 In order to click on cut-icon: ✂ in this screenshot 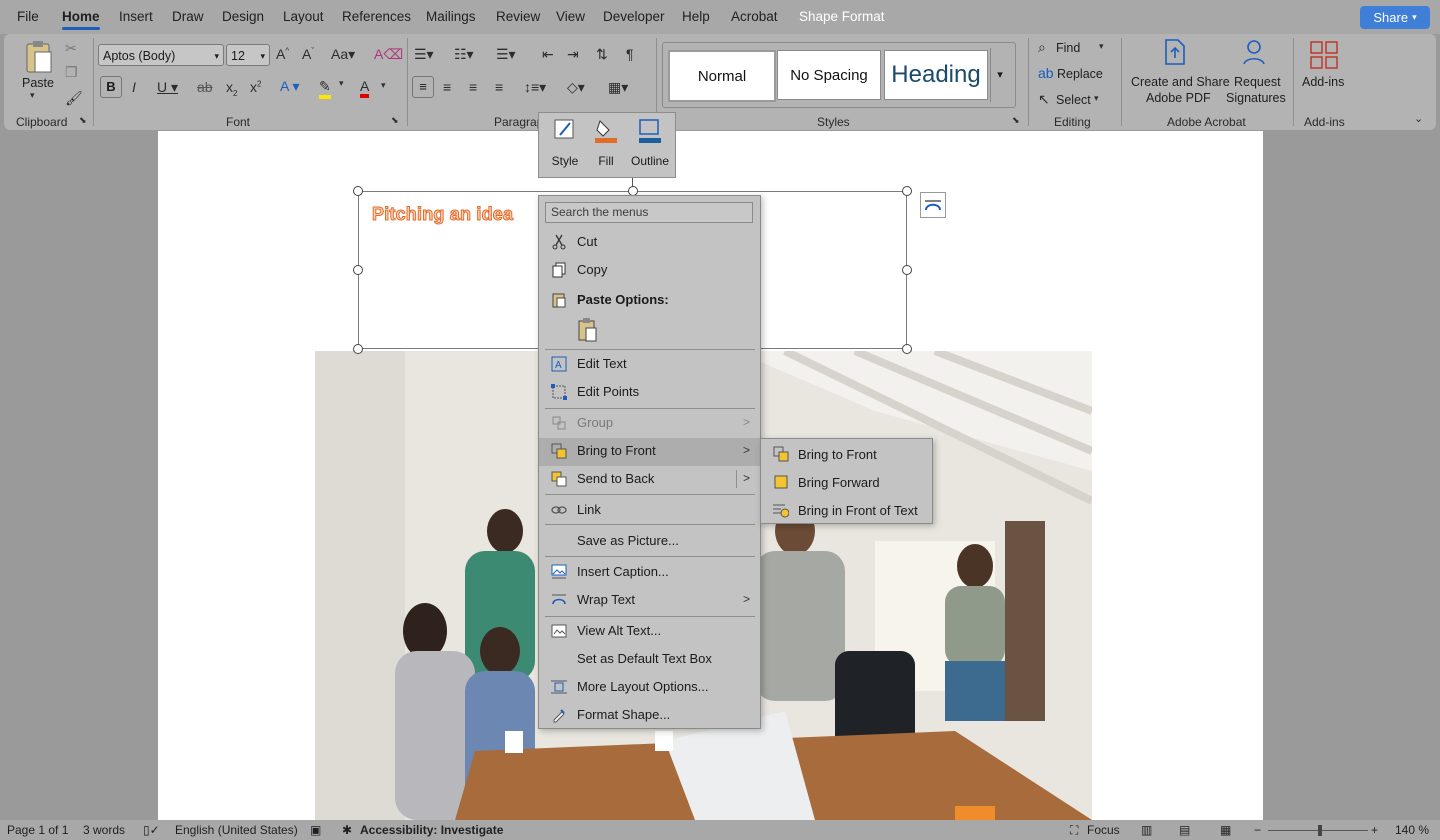, I will do `click(71, 48)`.